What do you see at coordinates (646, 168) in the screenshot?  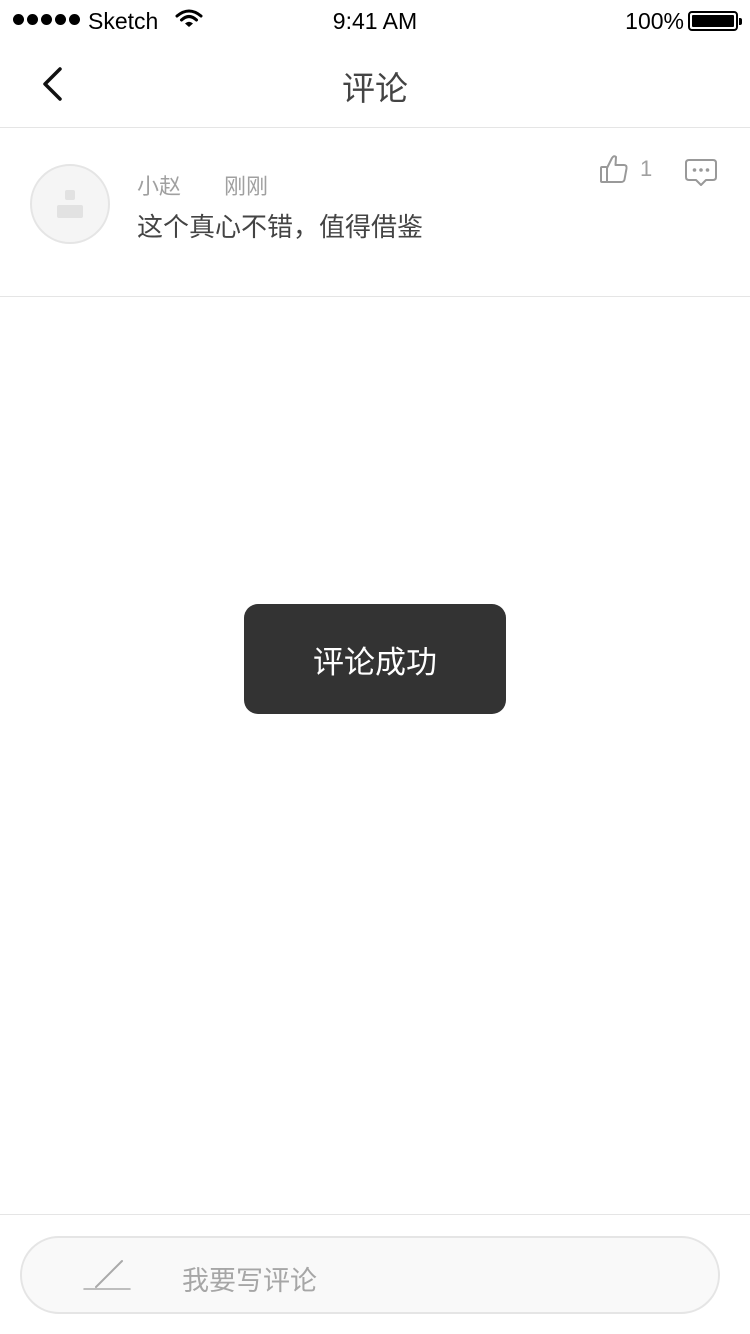 I see `like-count: 1` at bounding box center [646, 168].